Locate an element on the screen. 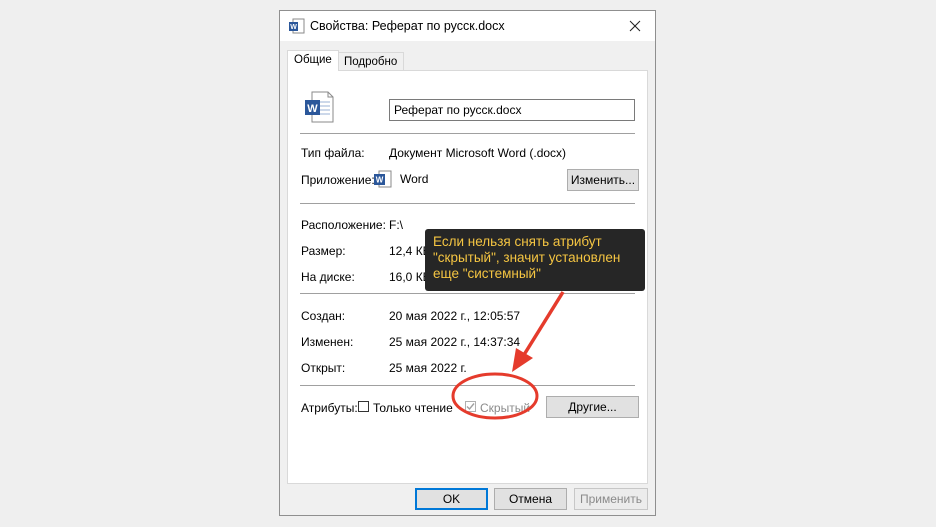 Image resolution: width=936 pixels, height=527 pixels. attributes-label: Атрибуты: is located at coordinates (329, 408).